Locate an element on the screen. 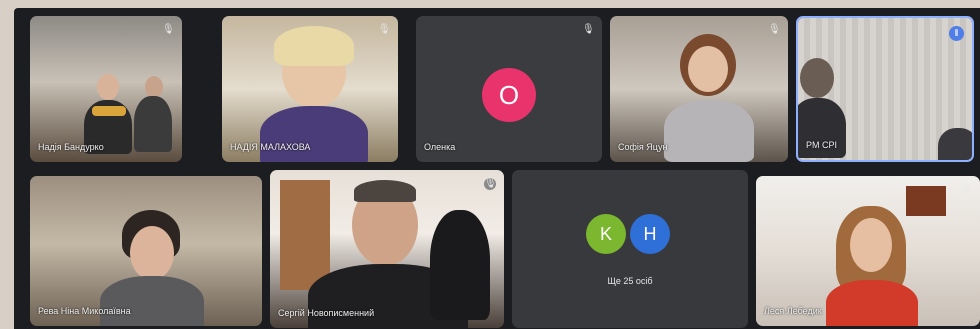  participant-avatar: H is located at coordinates (650, 234).